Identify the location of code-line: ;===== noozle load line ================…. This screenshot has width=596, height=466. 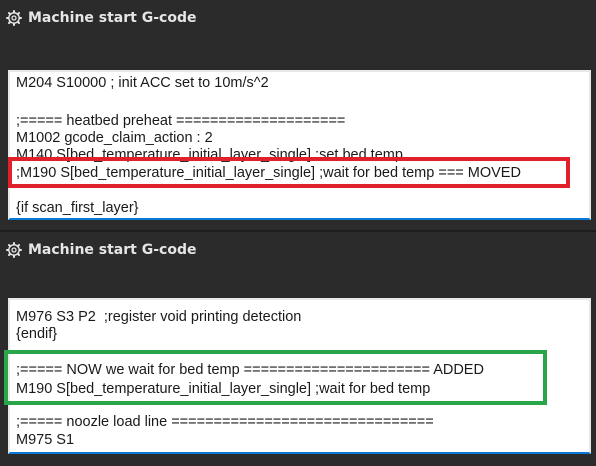
(225, 422).